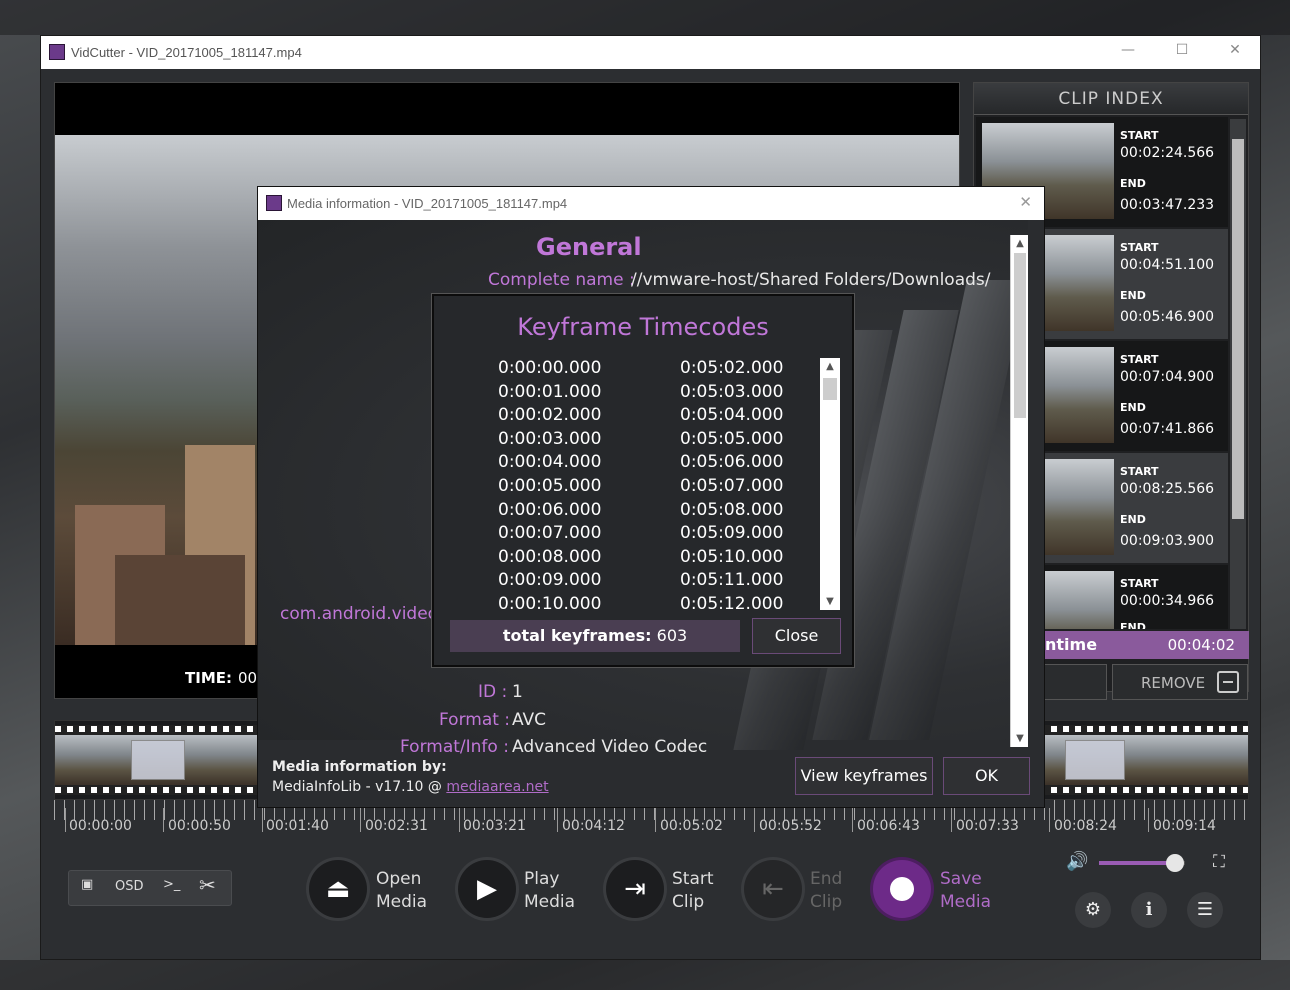 This screenshot has height=990, width=1290. What do you see at coordinates (100, 826) in the screenshot?
I see `timeline-label: 00:00:00` at bounding box center [100, 826].